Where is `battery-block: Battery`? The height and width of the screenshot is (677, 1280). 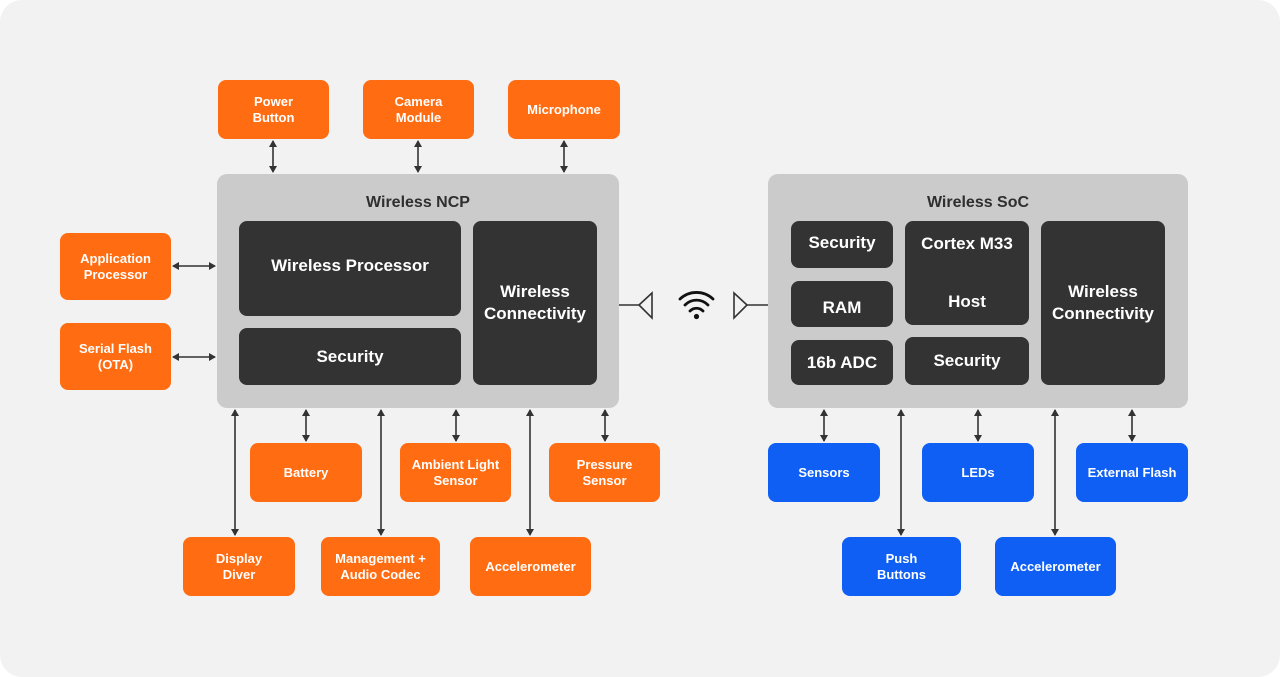 battery-block: Battery is located at coordinates (306, 472).